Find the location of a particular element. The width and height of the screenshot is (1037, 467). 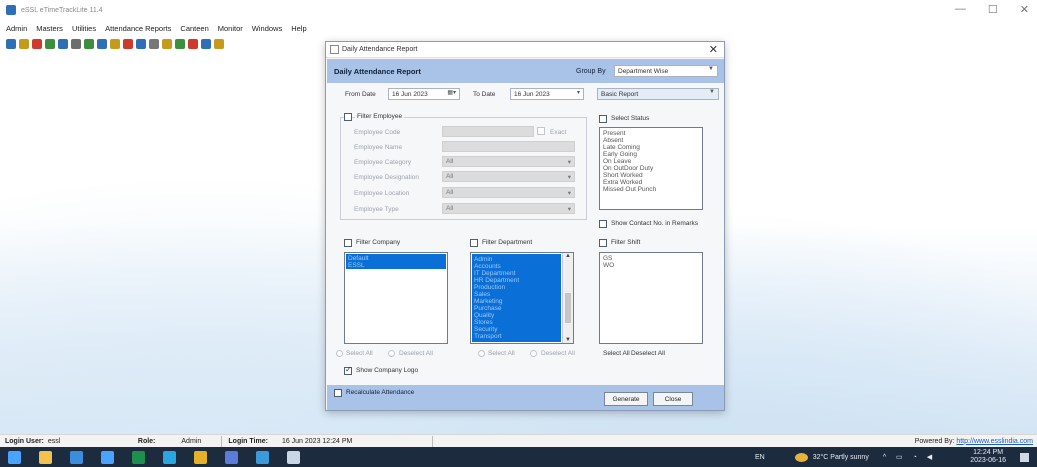

list-item: Early Going is located at coordinates (651, 154).